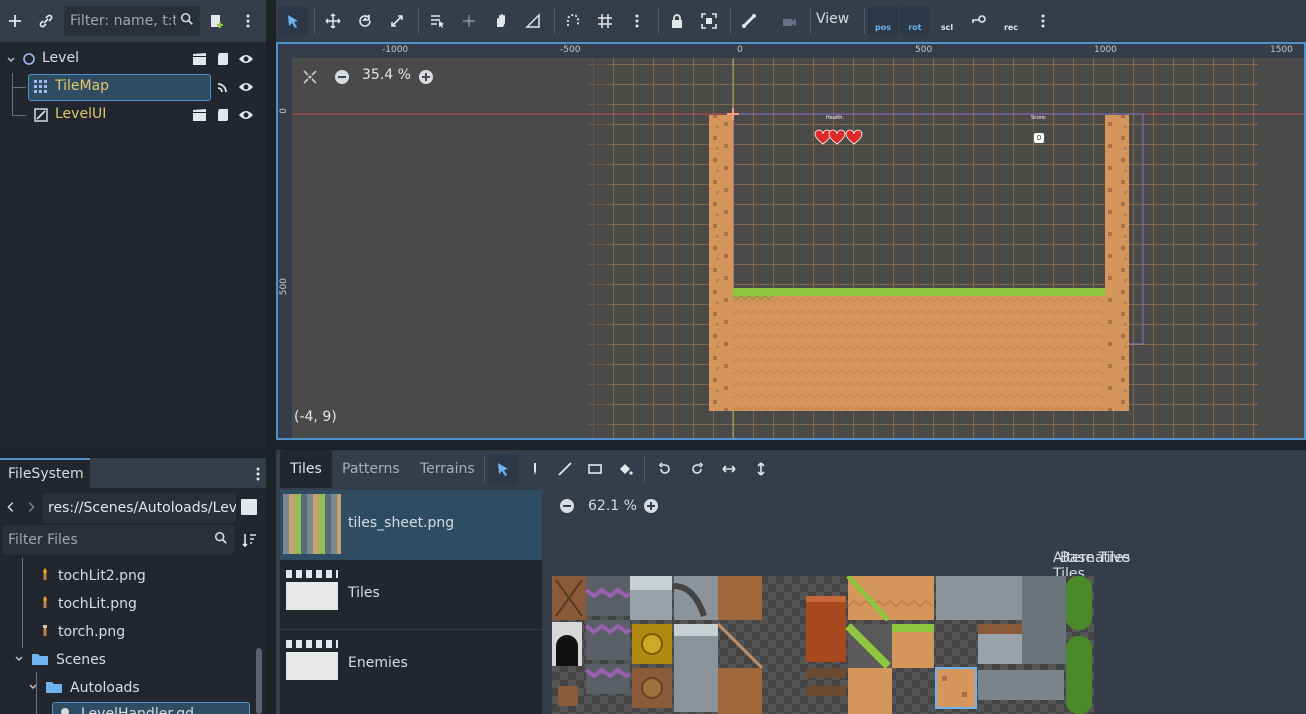 This screenshot has width=1306, height=714. I want to click on sort-icon, so click(249, 540).